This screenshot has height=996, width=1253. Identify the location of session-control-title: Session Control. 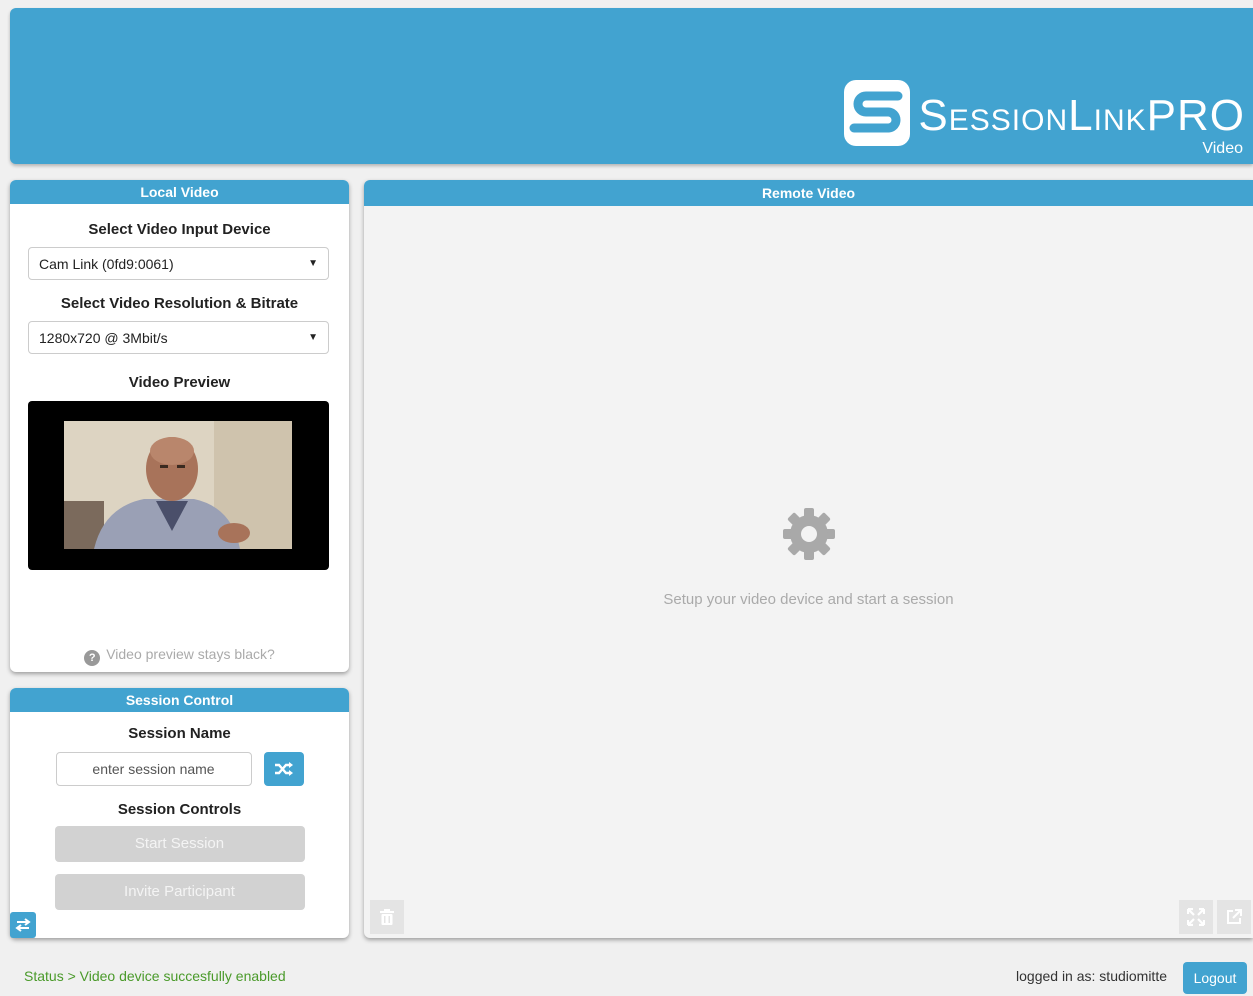
(179, 700).